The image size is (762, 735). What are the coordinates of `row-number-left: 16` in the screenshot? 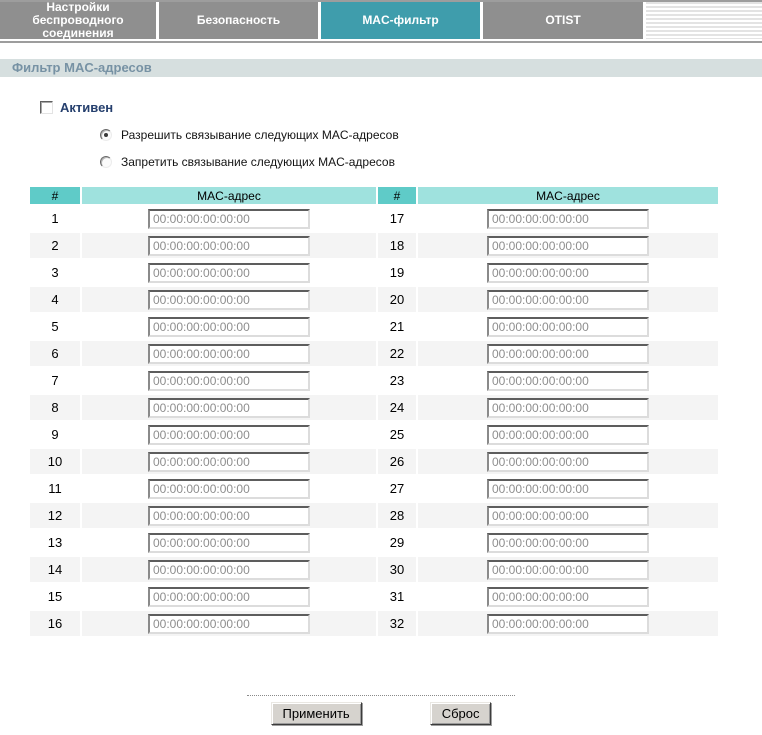 It's located at (55, 623).